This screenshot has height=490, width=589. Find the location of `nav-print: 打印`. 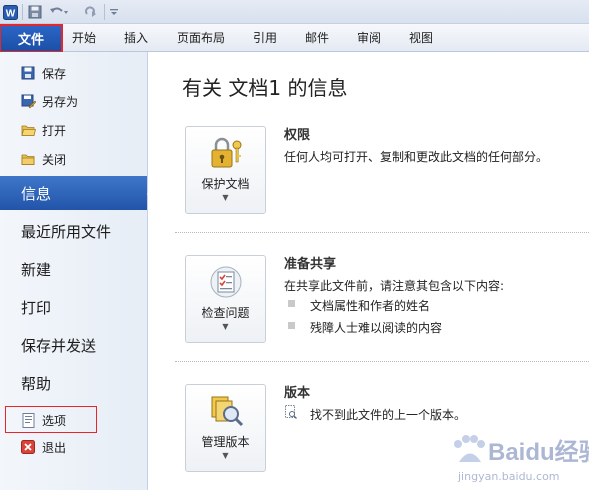

nav-print: 打印 is located at coordinates (73, 307).